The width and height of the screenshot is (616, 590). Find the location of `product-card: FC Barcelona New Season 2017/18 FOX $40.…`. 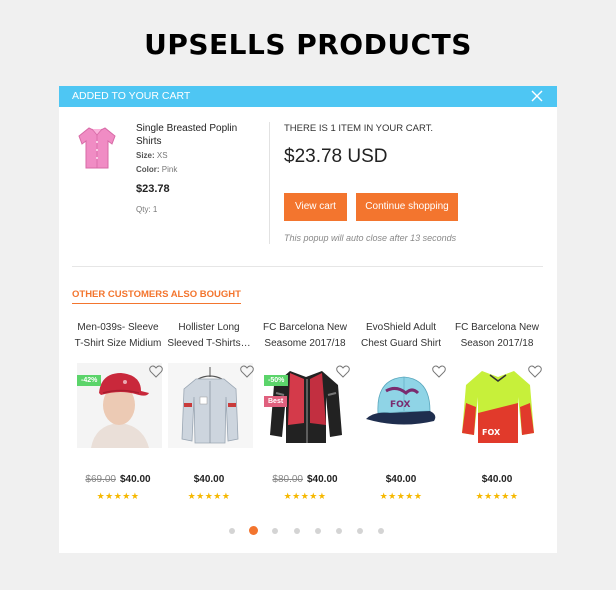

product-card: FC Barcelona New Season 2017/18 FOX $40.… is located at coordinates (497, 415).